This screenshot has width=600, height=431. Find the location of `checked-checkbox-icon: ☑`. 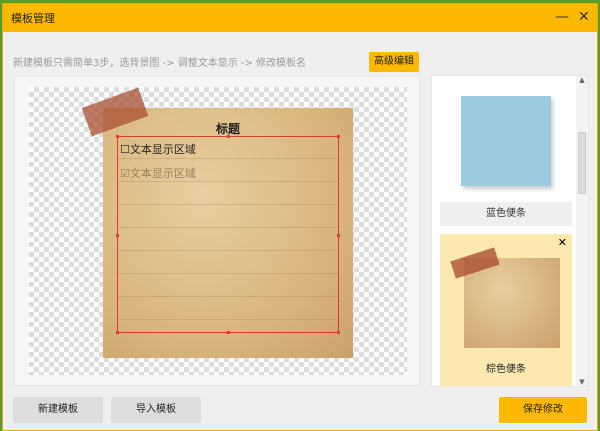

checked-checkbox-icon: ☑ is located at coordinates (125, 173).